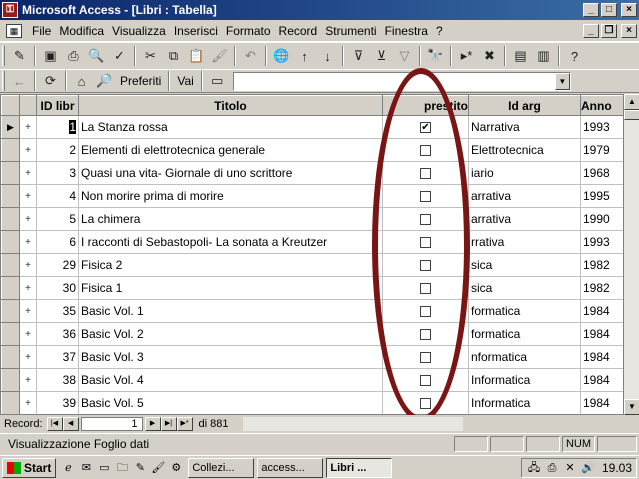  Describe the element at coordinates (439, 31) in the screenshot. I see `menu-help: ?` at that location.